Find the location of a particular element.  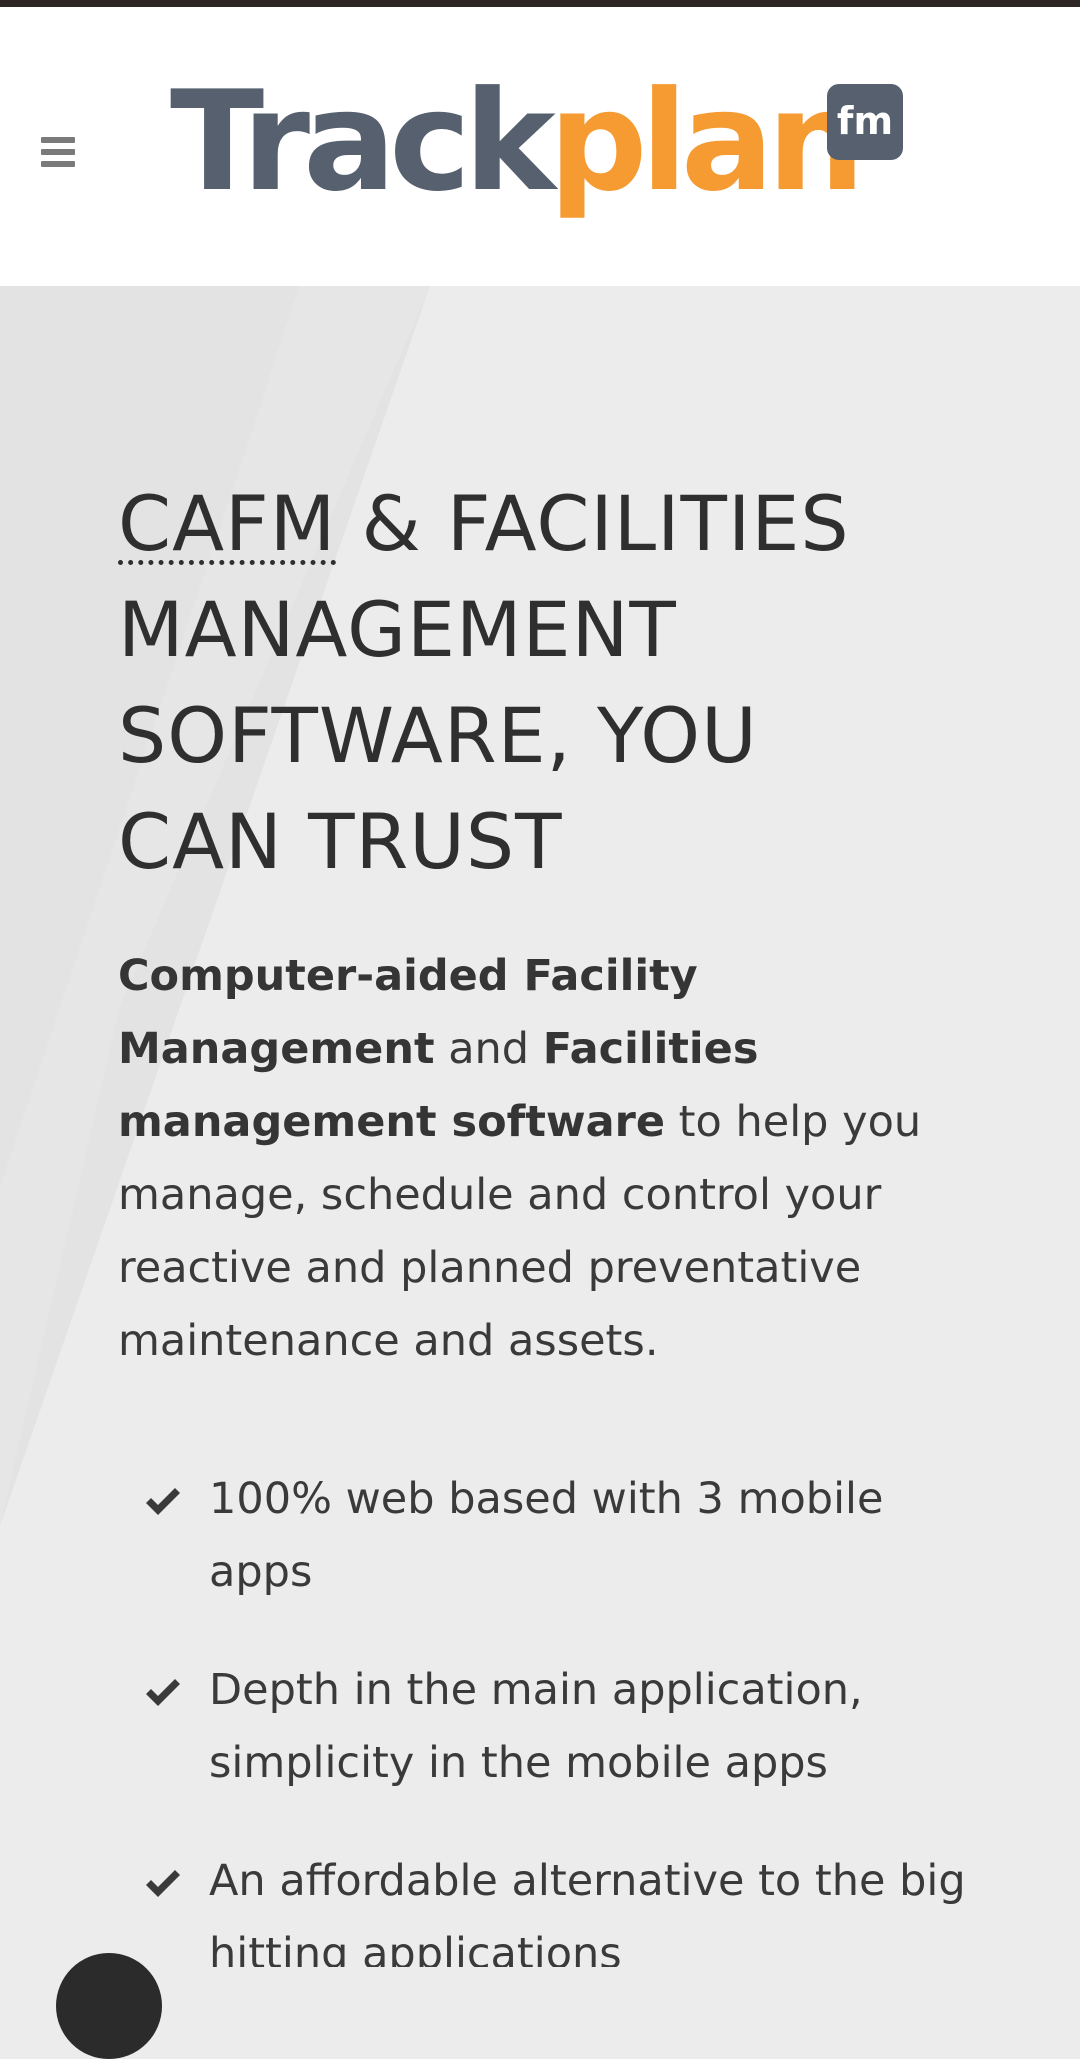

feature-item: 100% web based with 3 mobile apps is located at coordinates (543, 1536).